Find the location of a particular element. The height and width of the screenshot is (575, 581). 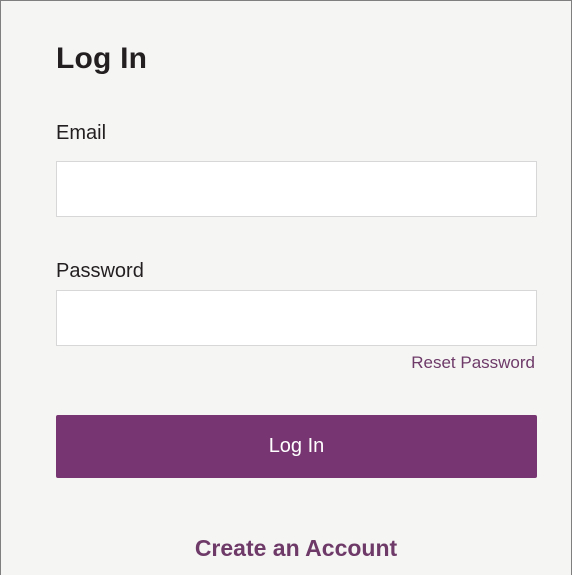

email-label: Email is located at coordinates (81, 133).